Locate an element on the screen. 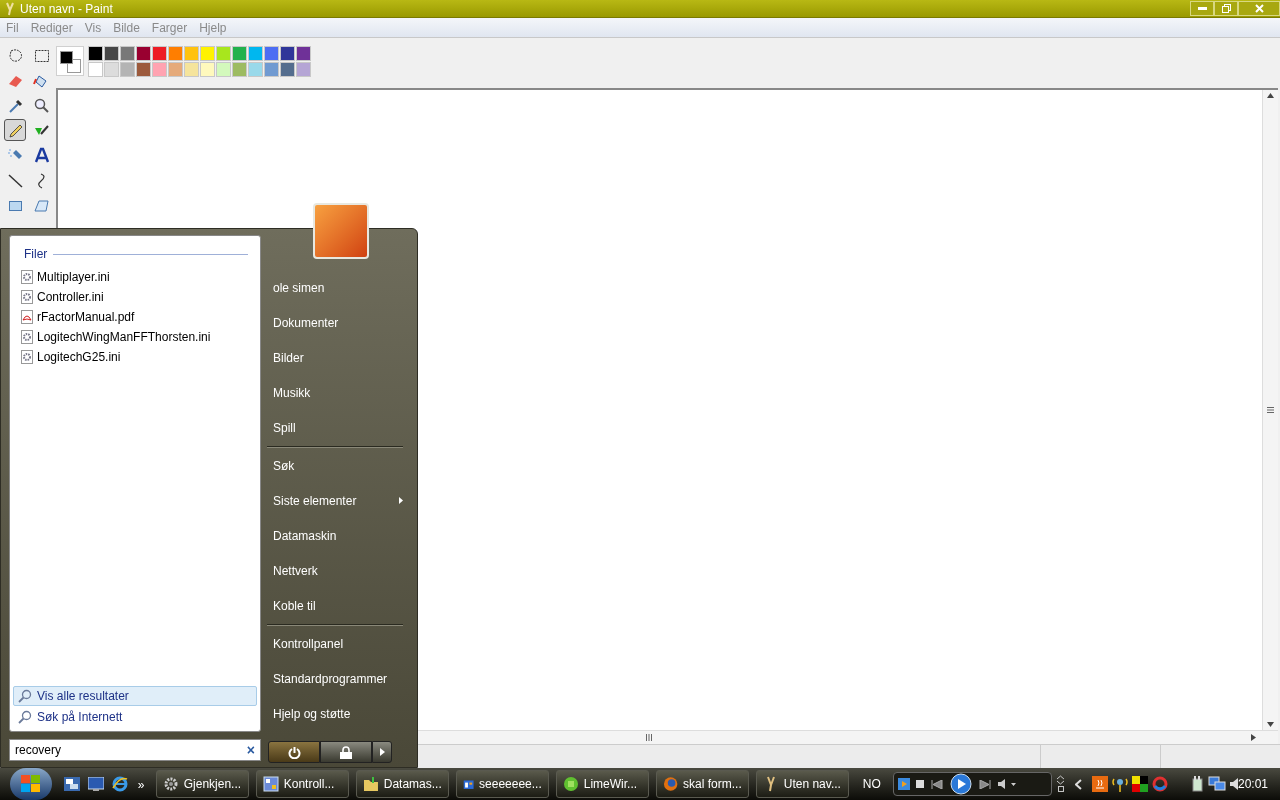 Image resolution: width=1280 pixels, height=800 pixels. file-result: Multiplayer.ini is located at coordinates (140, 277).